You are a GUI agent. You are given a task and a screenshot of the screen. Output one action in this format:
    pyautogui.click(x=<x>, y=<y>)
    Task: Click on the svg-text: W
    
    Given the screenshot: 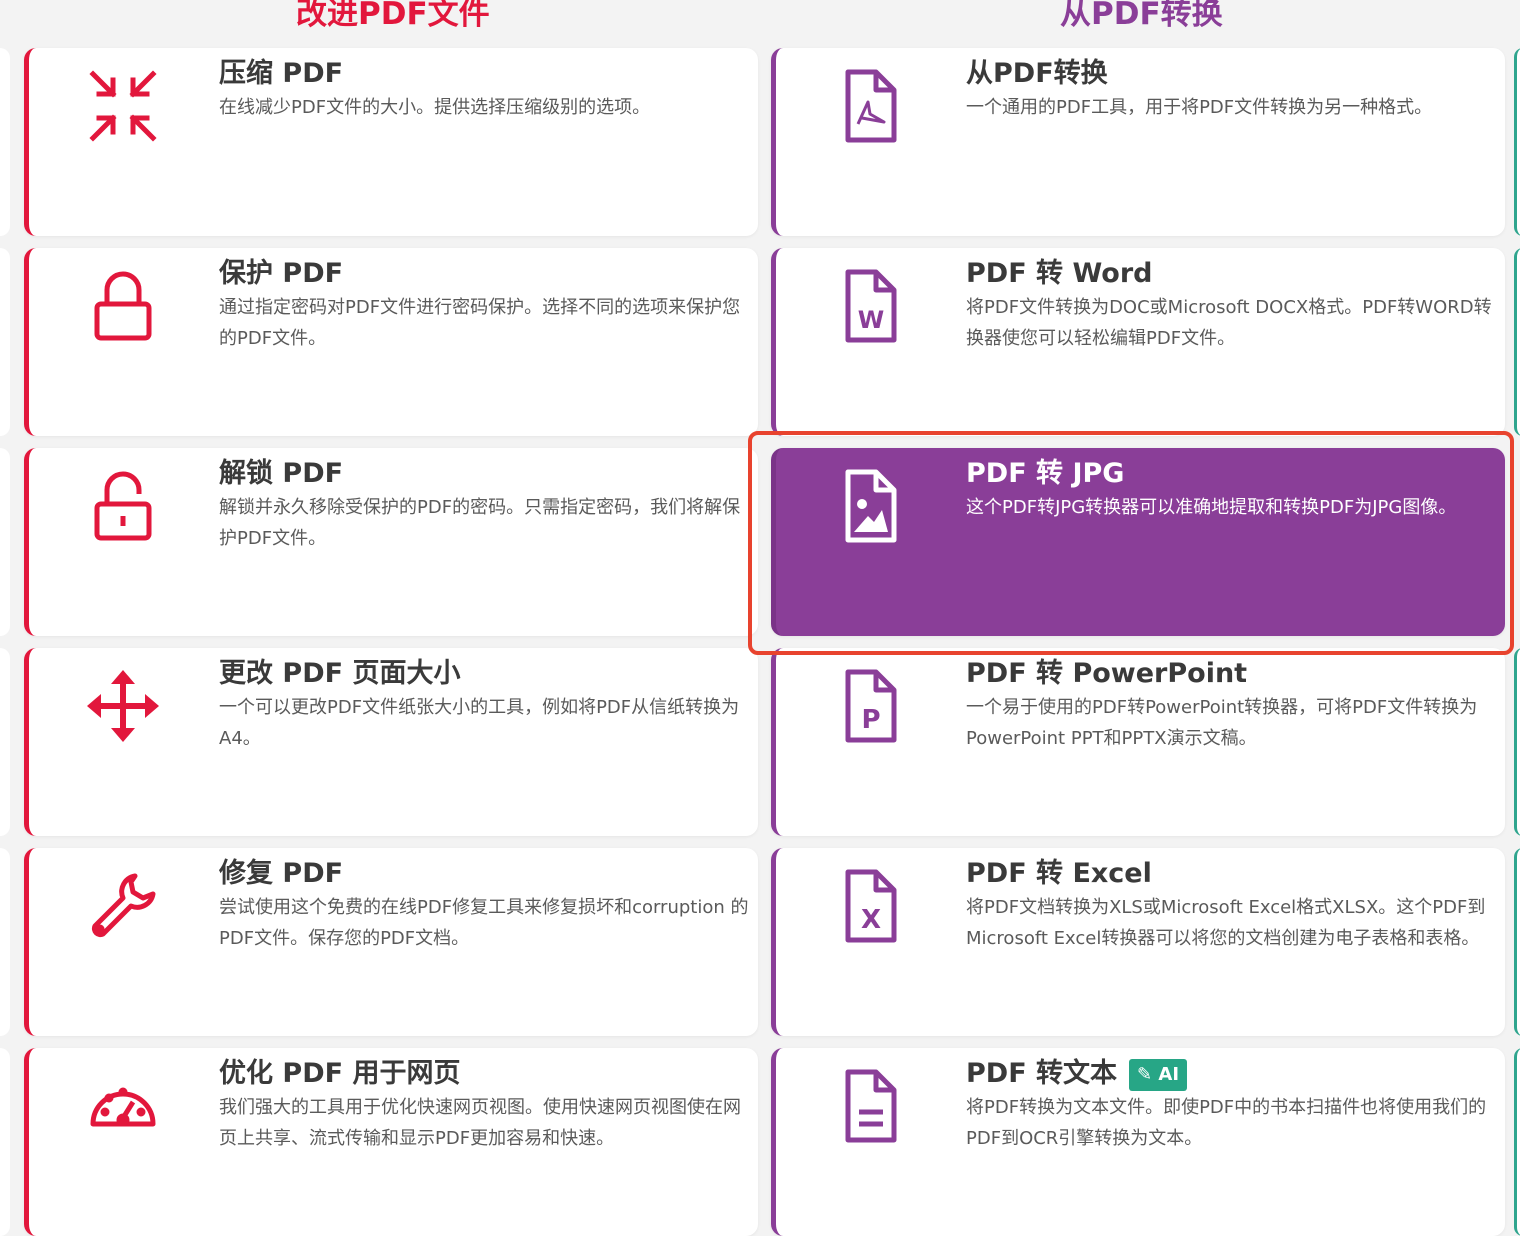 What is the action you would take?
    pyautogui.click(x=871, y=320)
    